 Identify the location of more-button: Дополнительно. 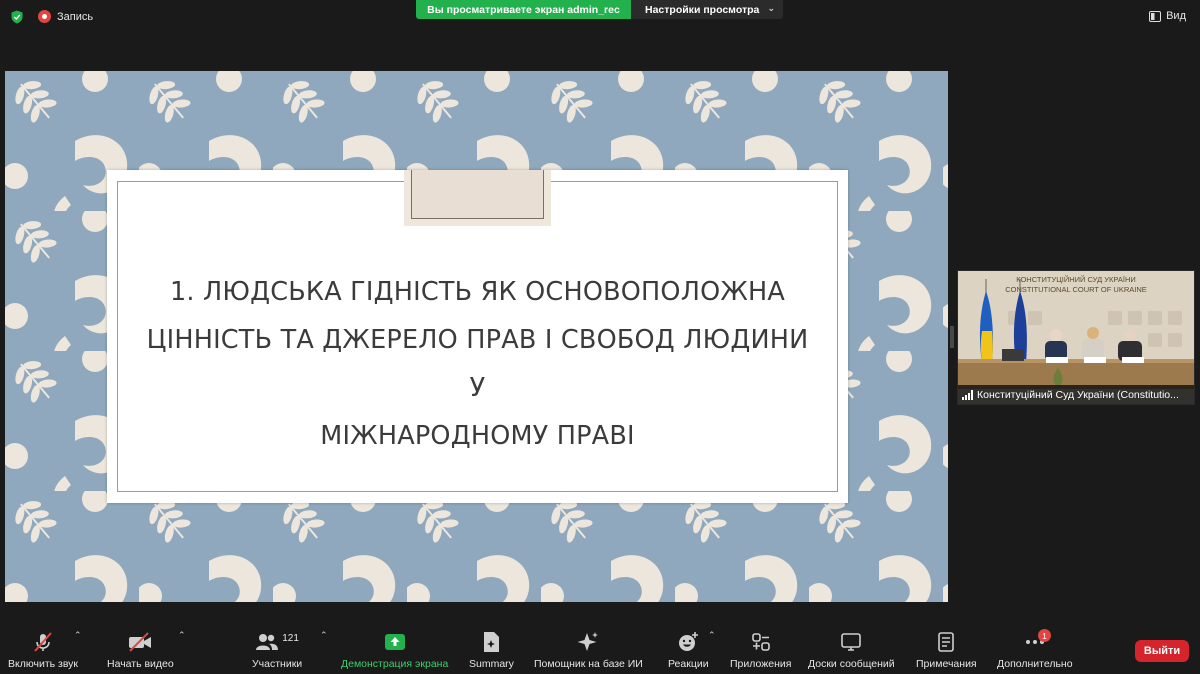
(1035, 650).